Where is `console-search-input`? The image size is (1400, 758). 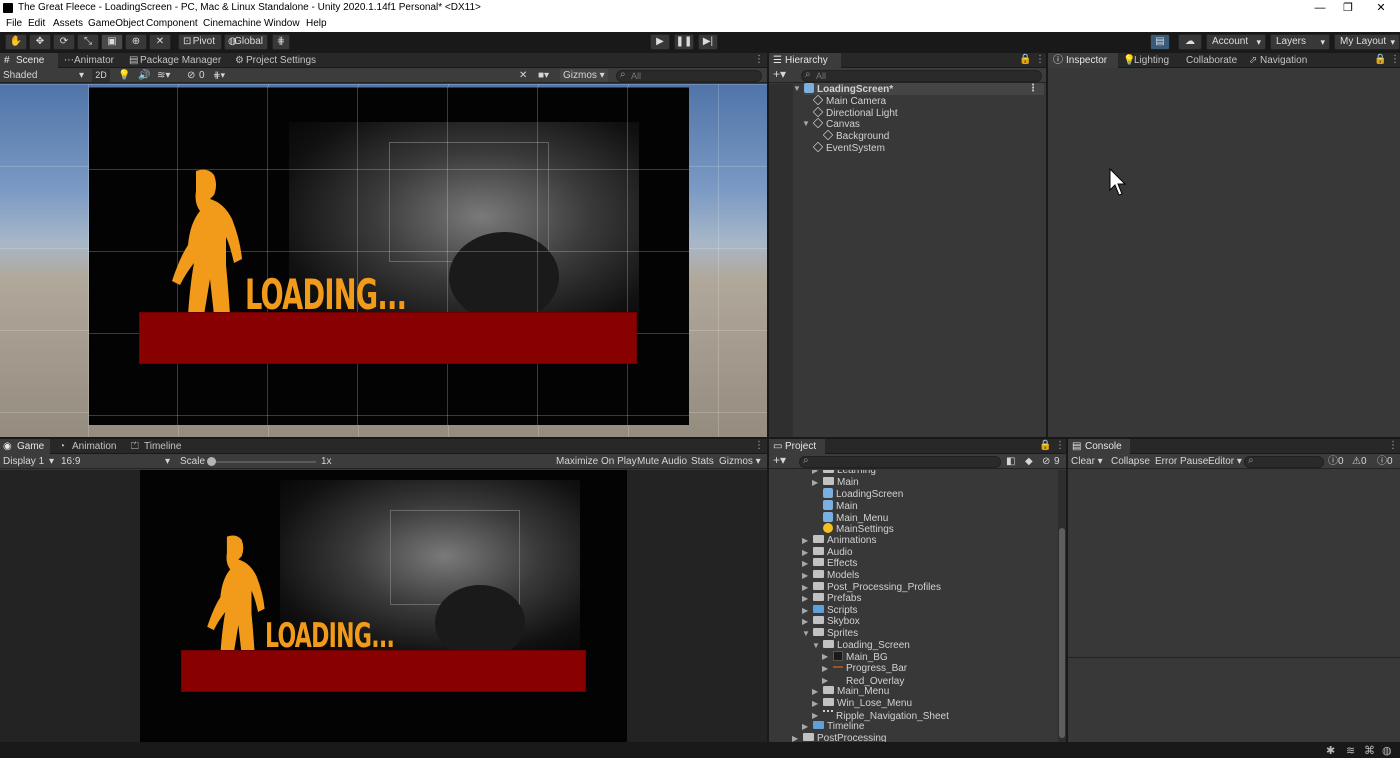 console-search-input is located at coordinates (1284, 462).